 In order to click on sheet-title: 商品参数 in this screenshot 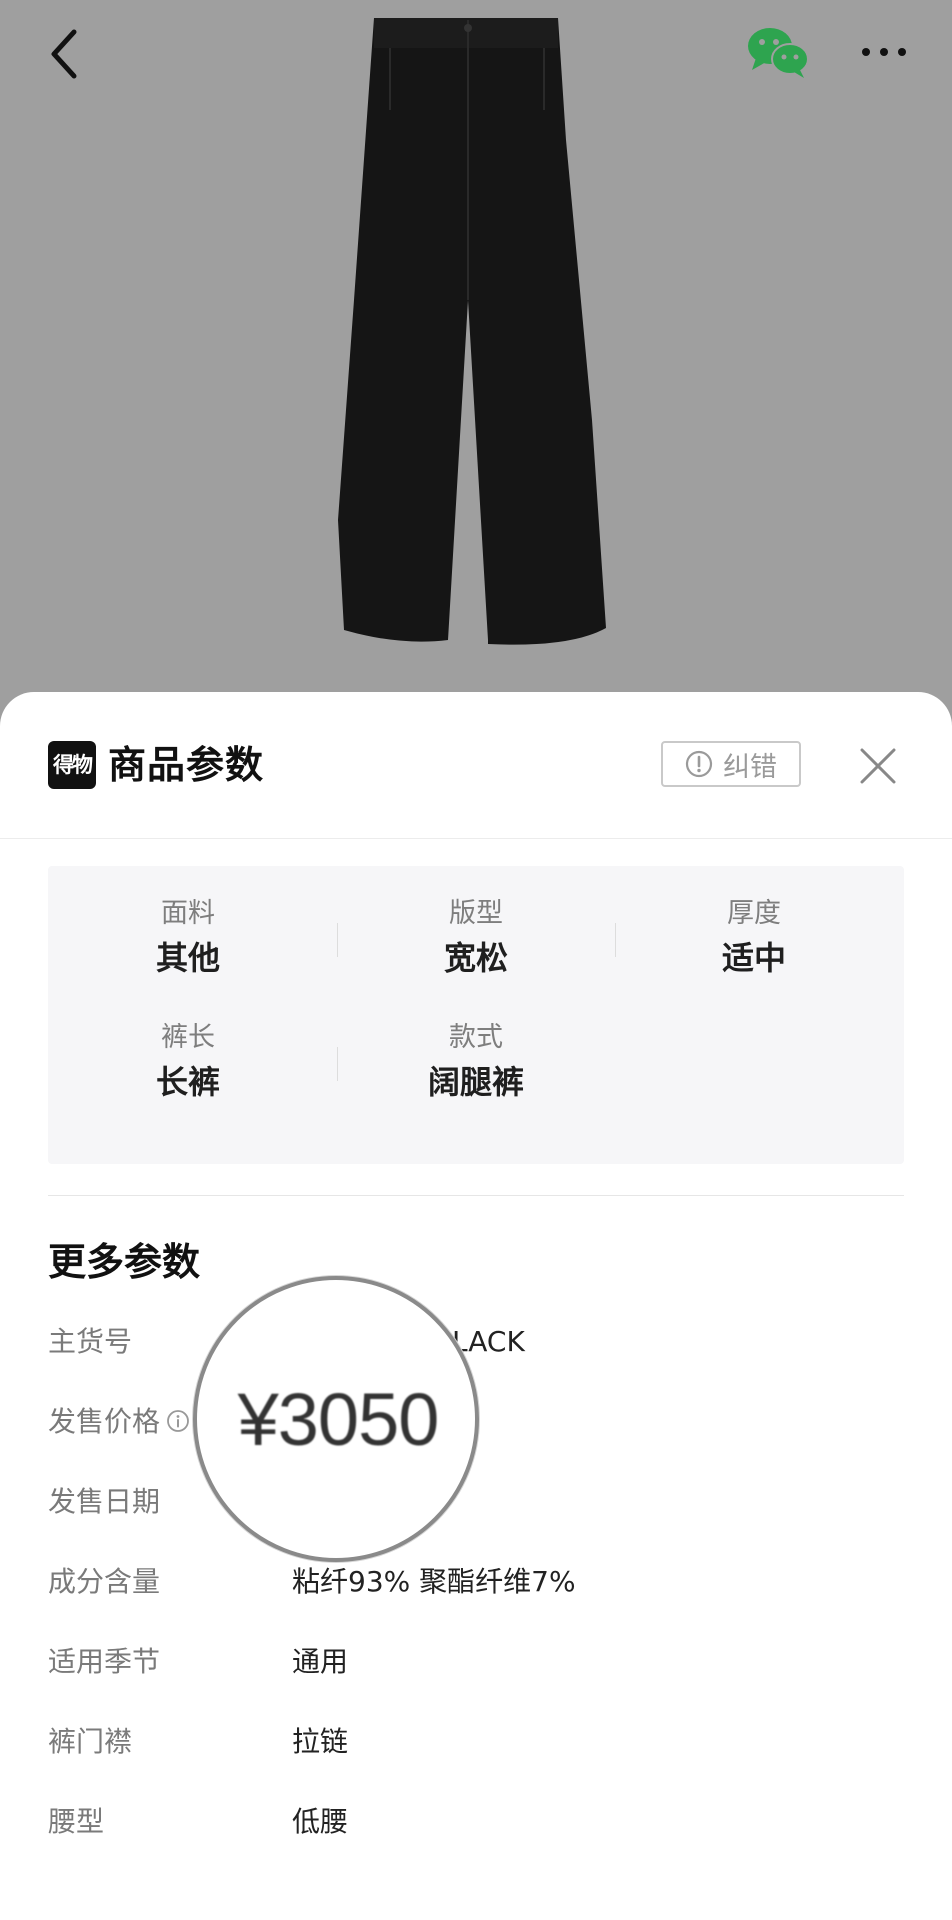, I will do `click(186, 765)`.